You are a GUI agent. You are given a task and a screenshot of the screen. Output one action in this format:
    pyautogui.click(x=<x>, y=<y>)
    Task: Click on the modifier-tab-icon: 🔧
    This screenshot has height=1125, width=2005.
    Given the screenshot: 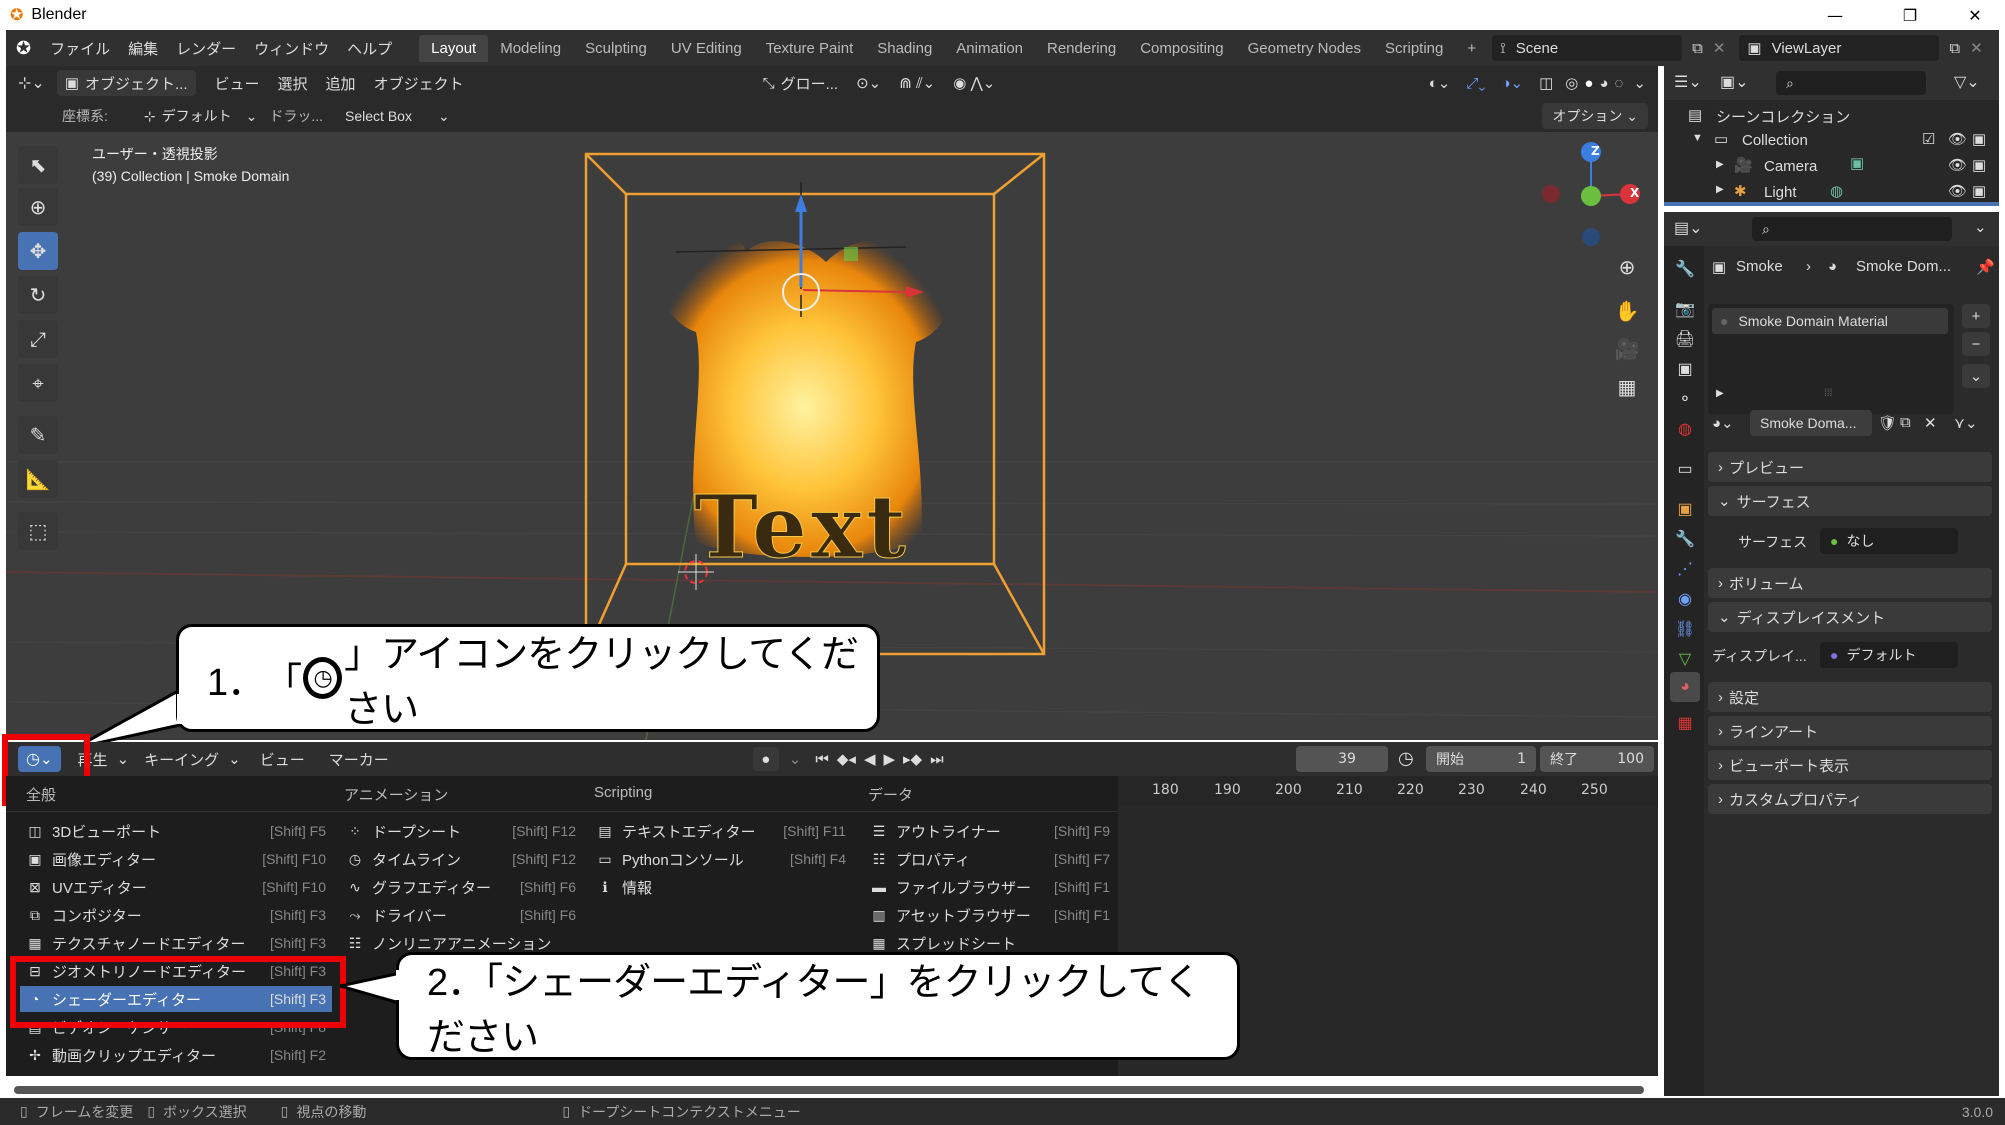 What is the action you would take?
    pyautogui.click(x=1685, y=539)
    